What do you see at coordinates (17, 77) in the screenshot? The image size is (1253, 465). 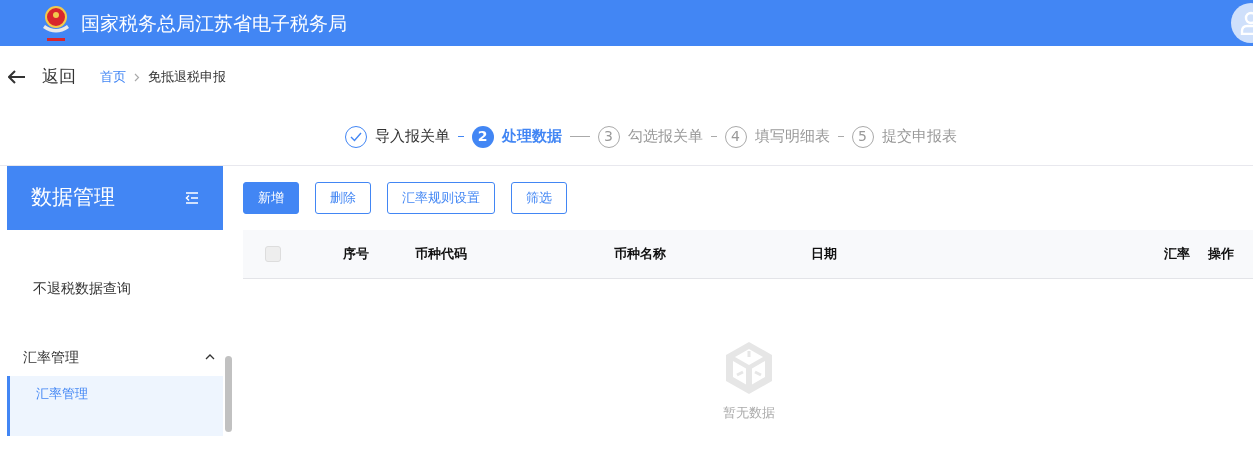 I see `back-arrow-icon` at bounding box center [17, 77].